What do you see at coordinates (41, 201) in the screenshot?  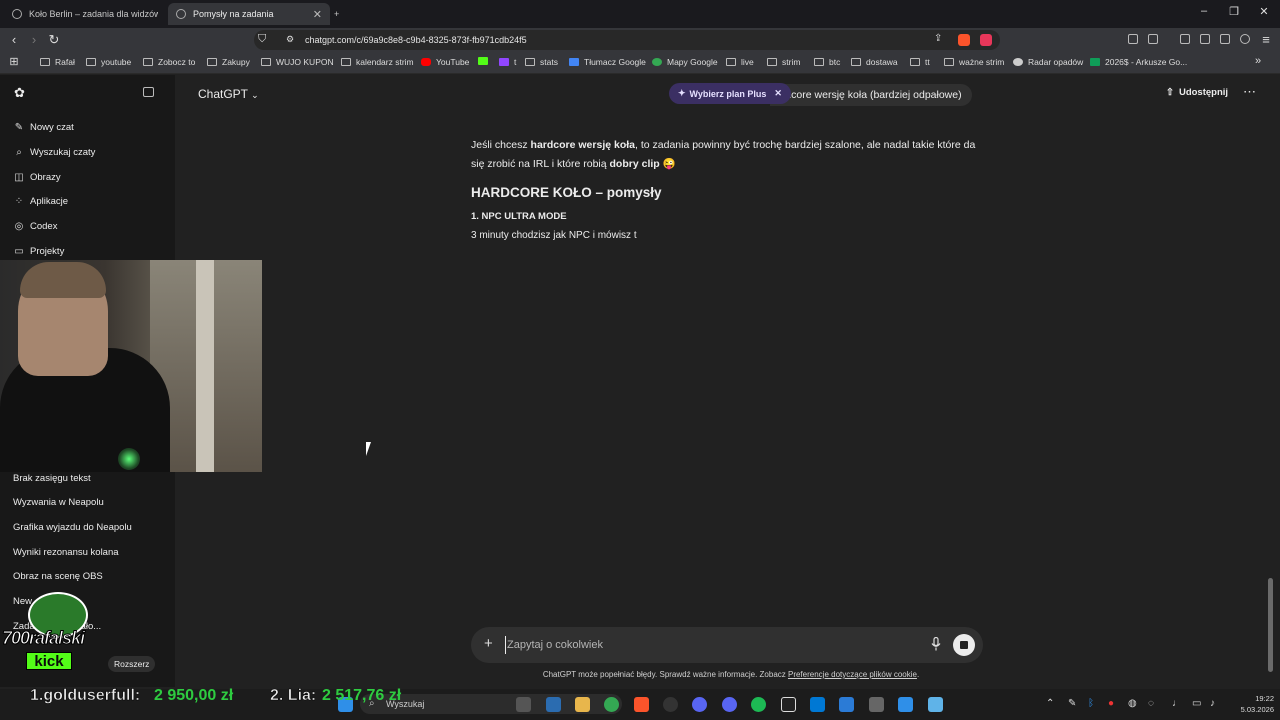 I see `sidebar-item-apps: ⁘ Aplikacje` at bounding box center [41, 201].